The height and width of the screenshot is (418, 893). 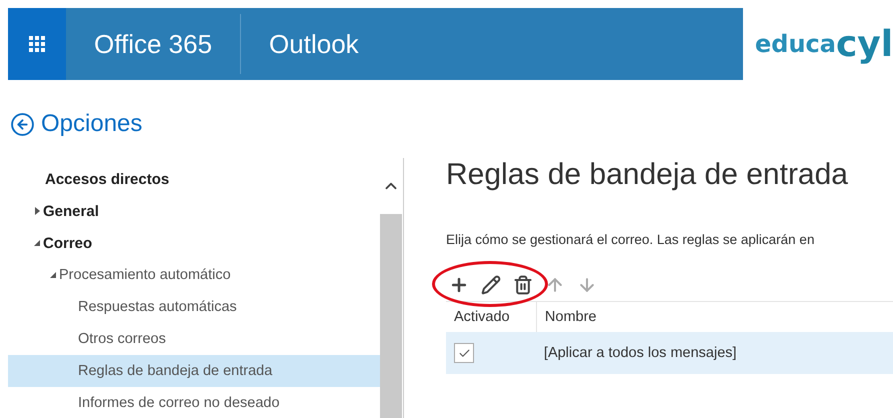 I want to click on collapsed-triangle-icon, so click(x=37, y=211).